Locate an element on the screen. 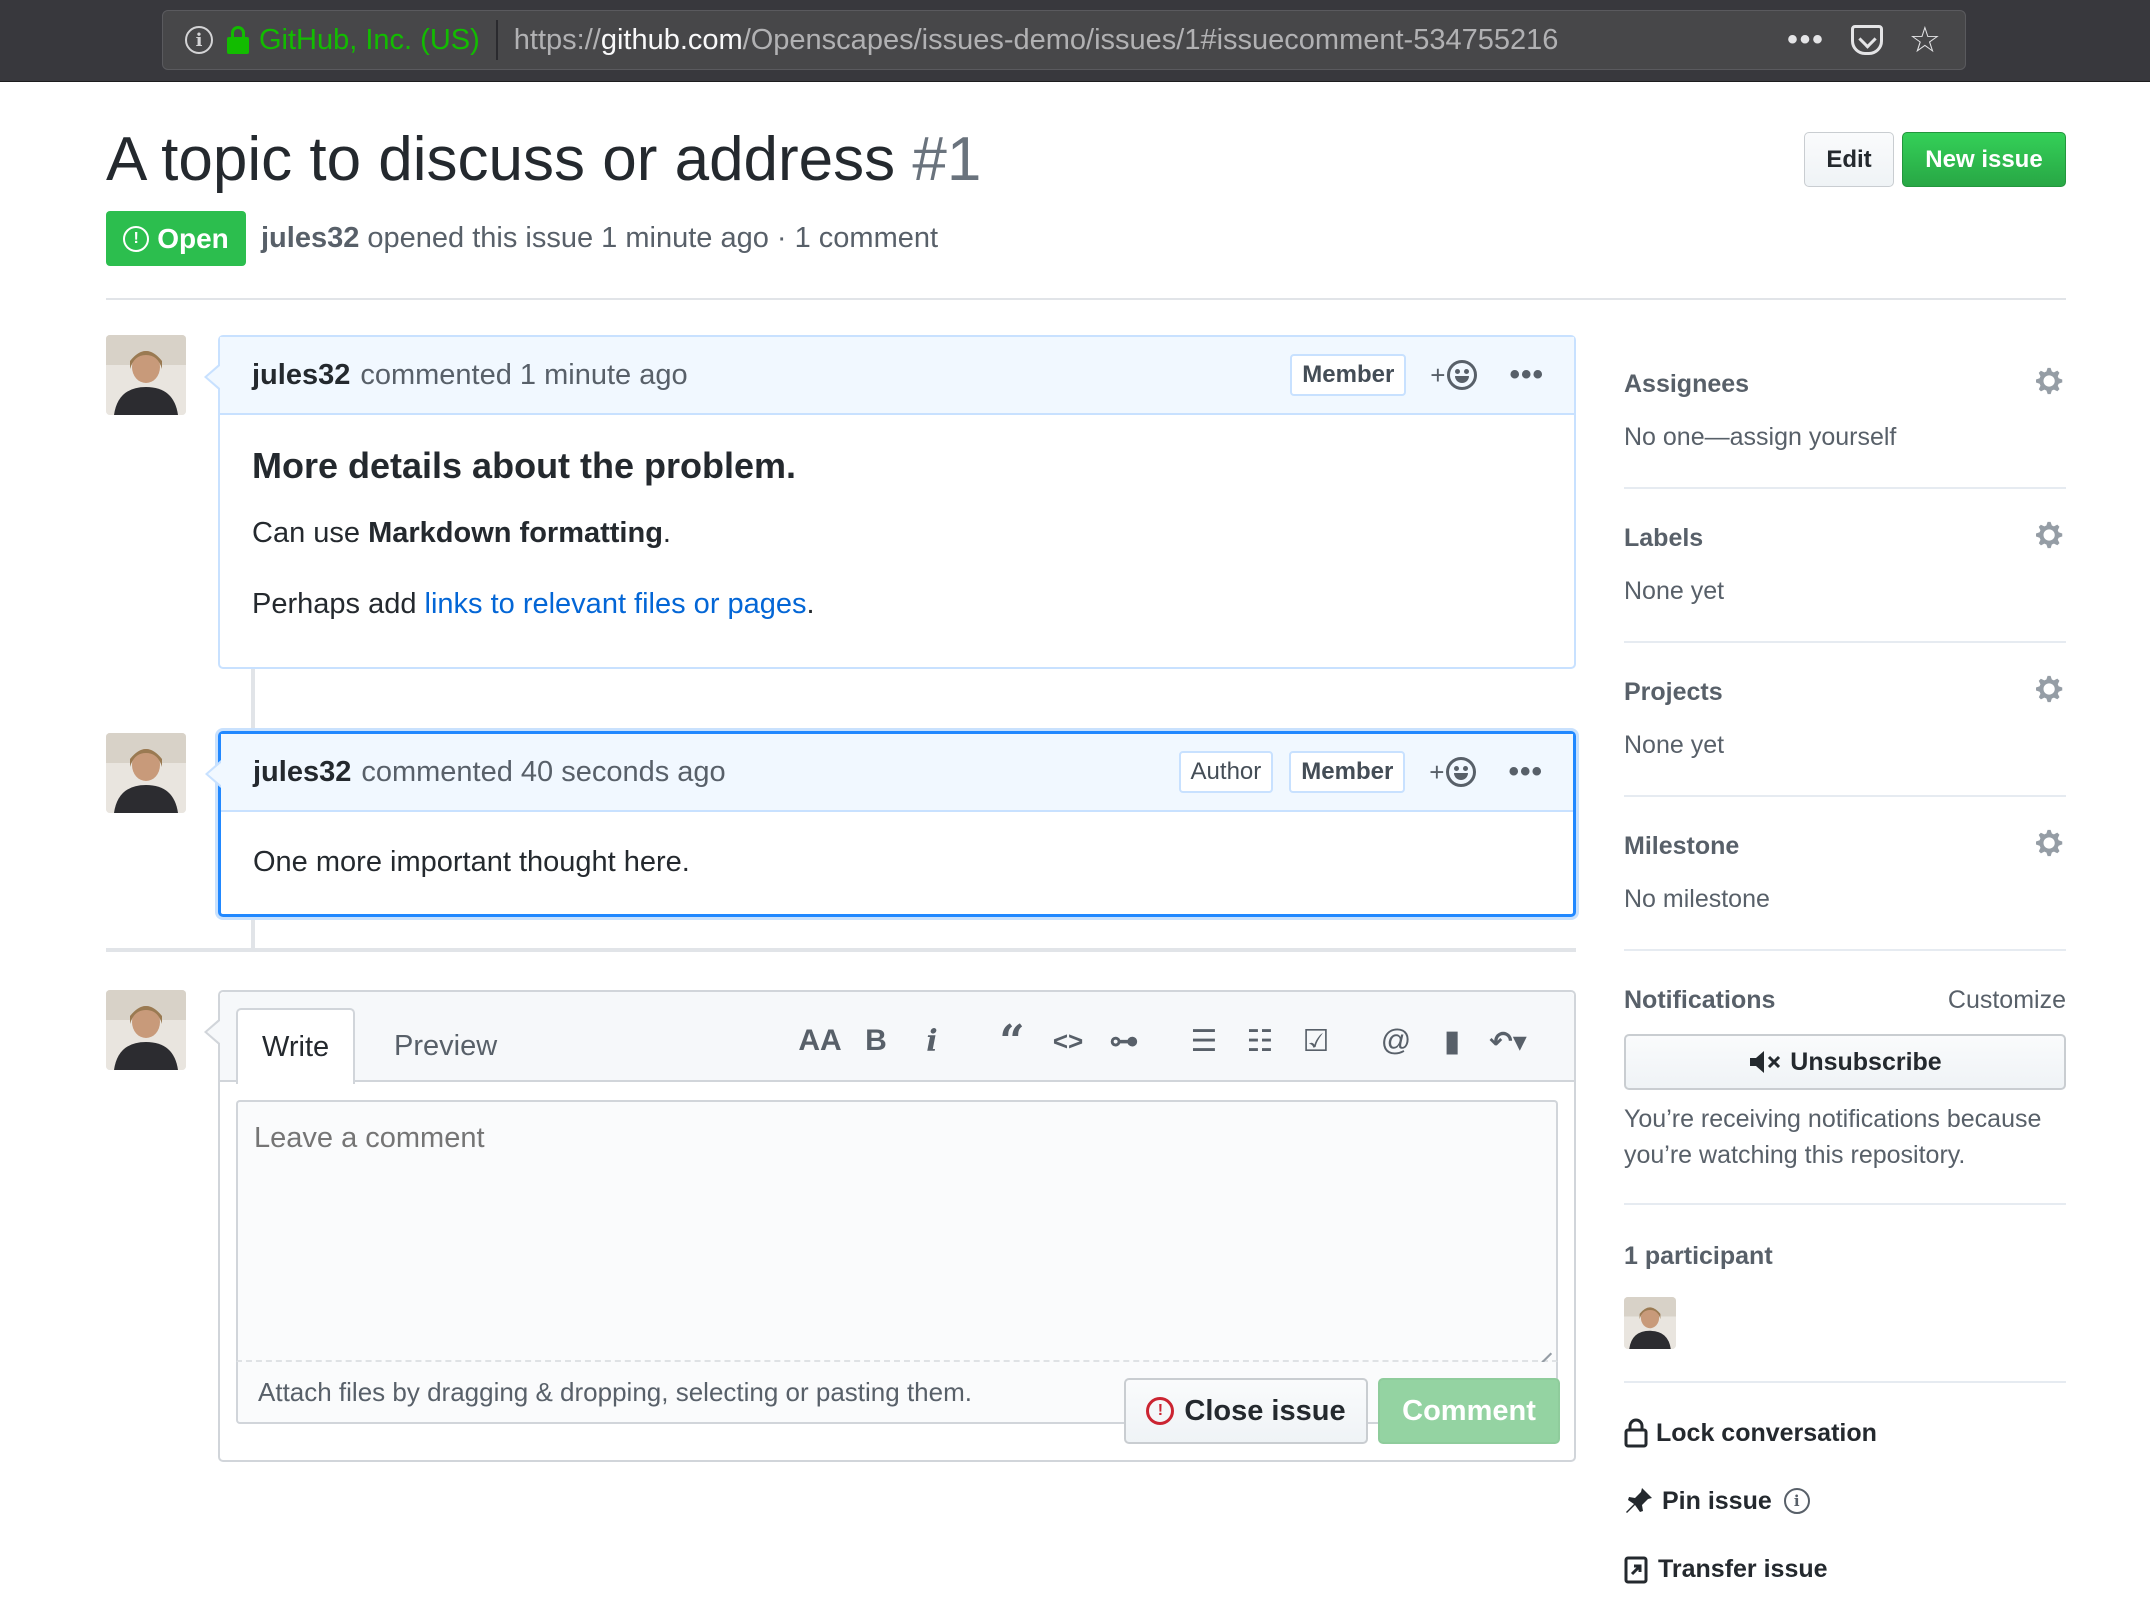 Image resolution: width=2150 pixels, height=1604 pixels. comment-paragraph: Can use Markdown formatting. is located at coordinates (461, 533).